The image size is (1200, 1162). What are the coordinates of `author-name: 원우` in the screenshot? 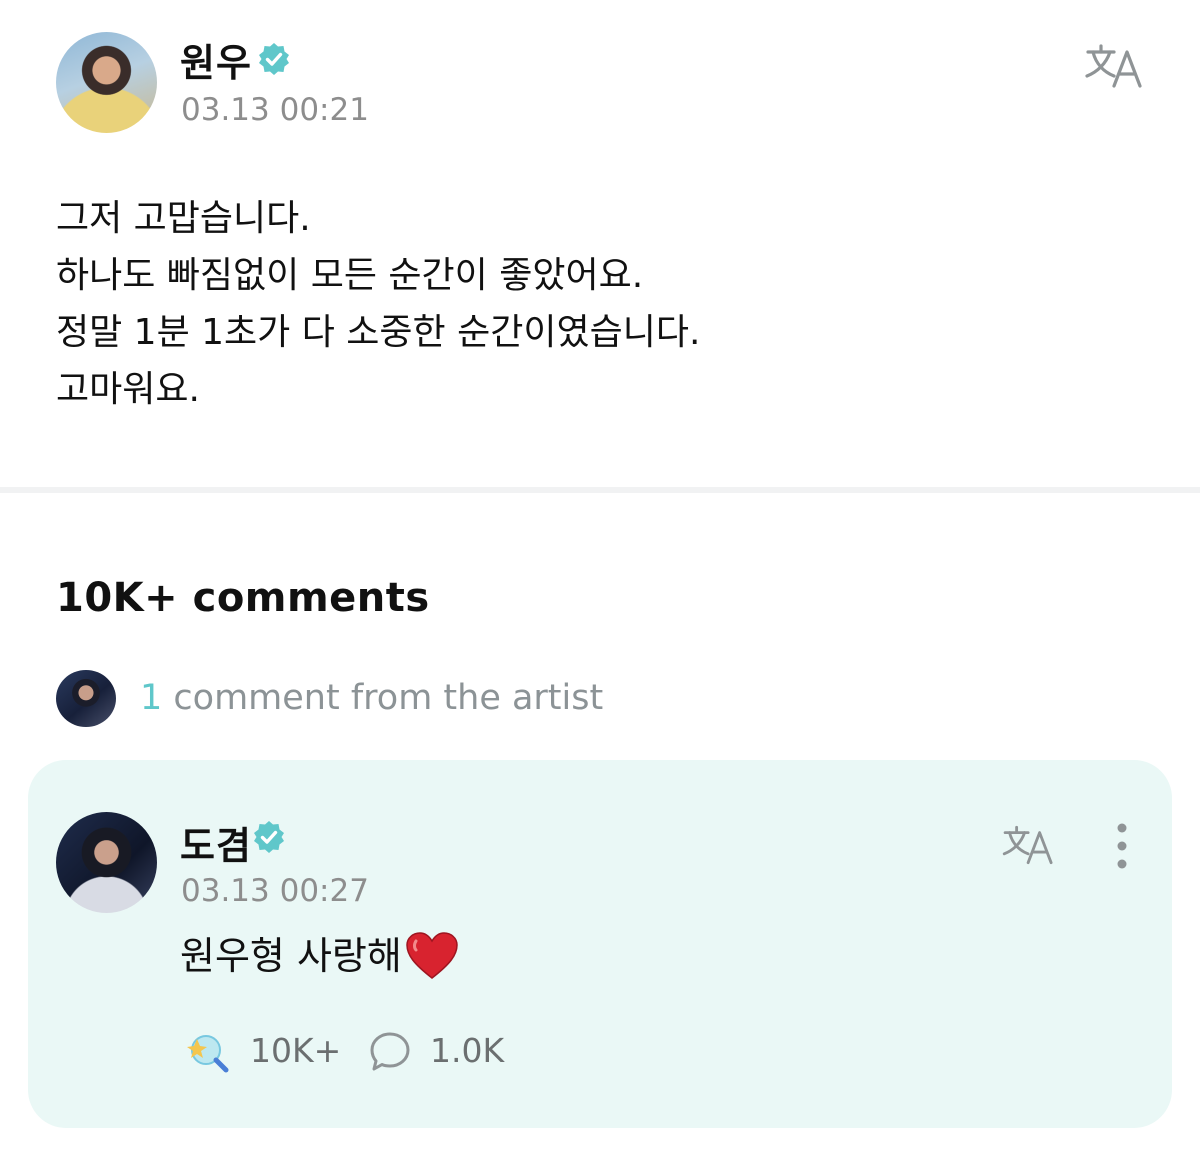 It's located at (216, 59).